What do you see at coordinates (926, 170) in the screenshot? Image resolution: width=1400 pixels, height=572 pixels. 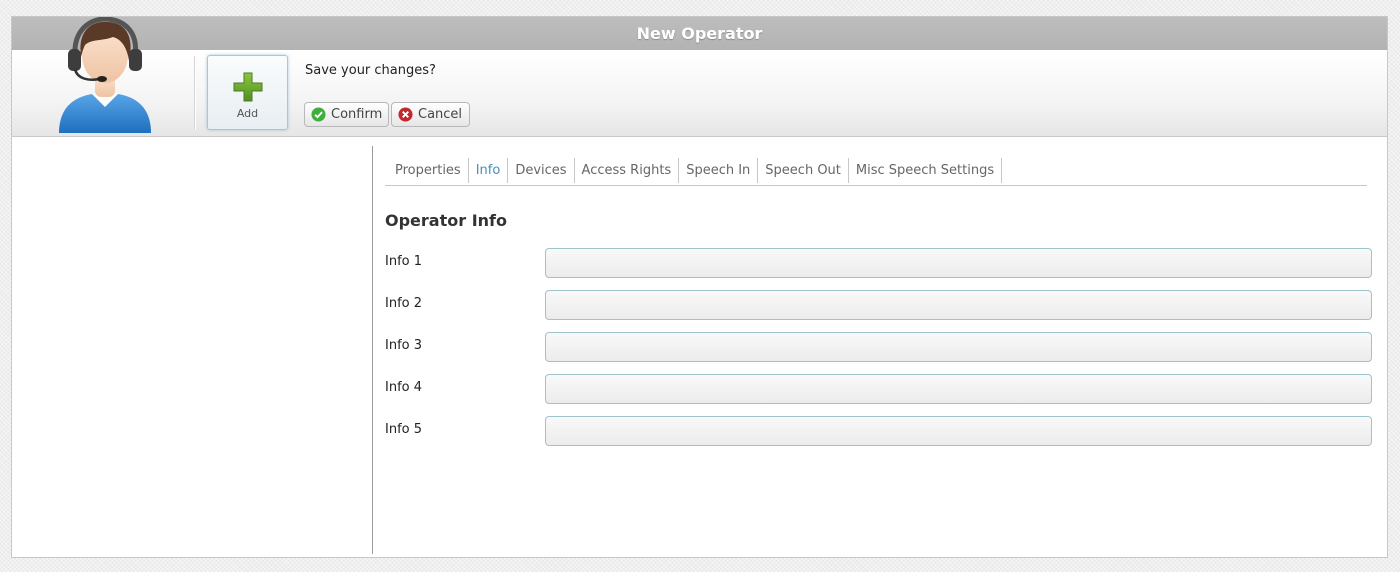 I see `tab-misc-speech-settings: Misc Speech Settings` at bounding box center [926, 170].